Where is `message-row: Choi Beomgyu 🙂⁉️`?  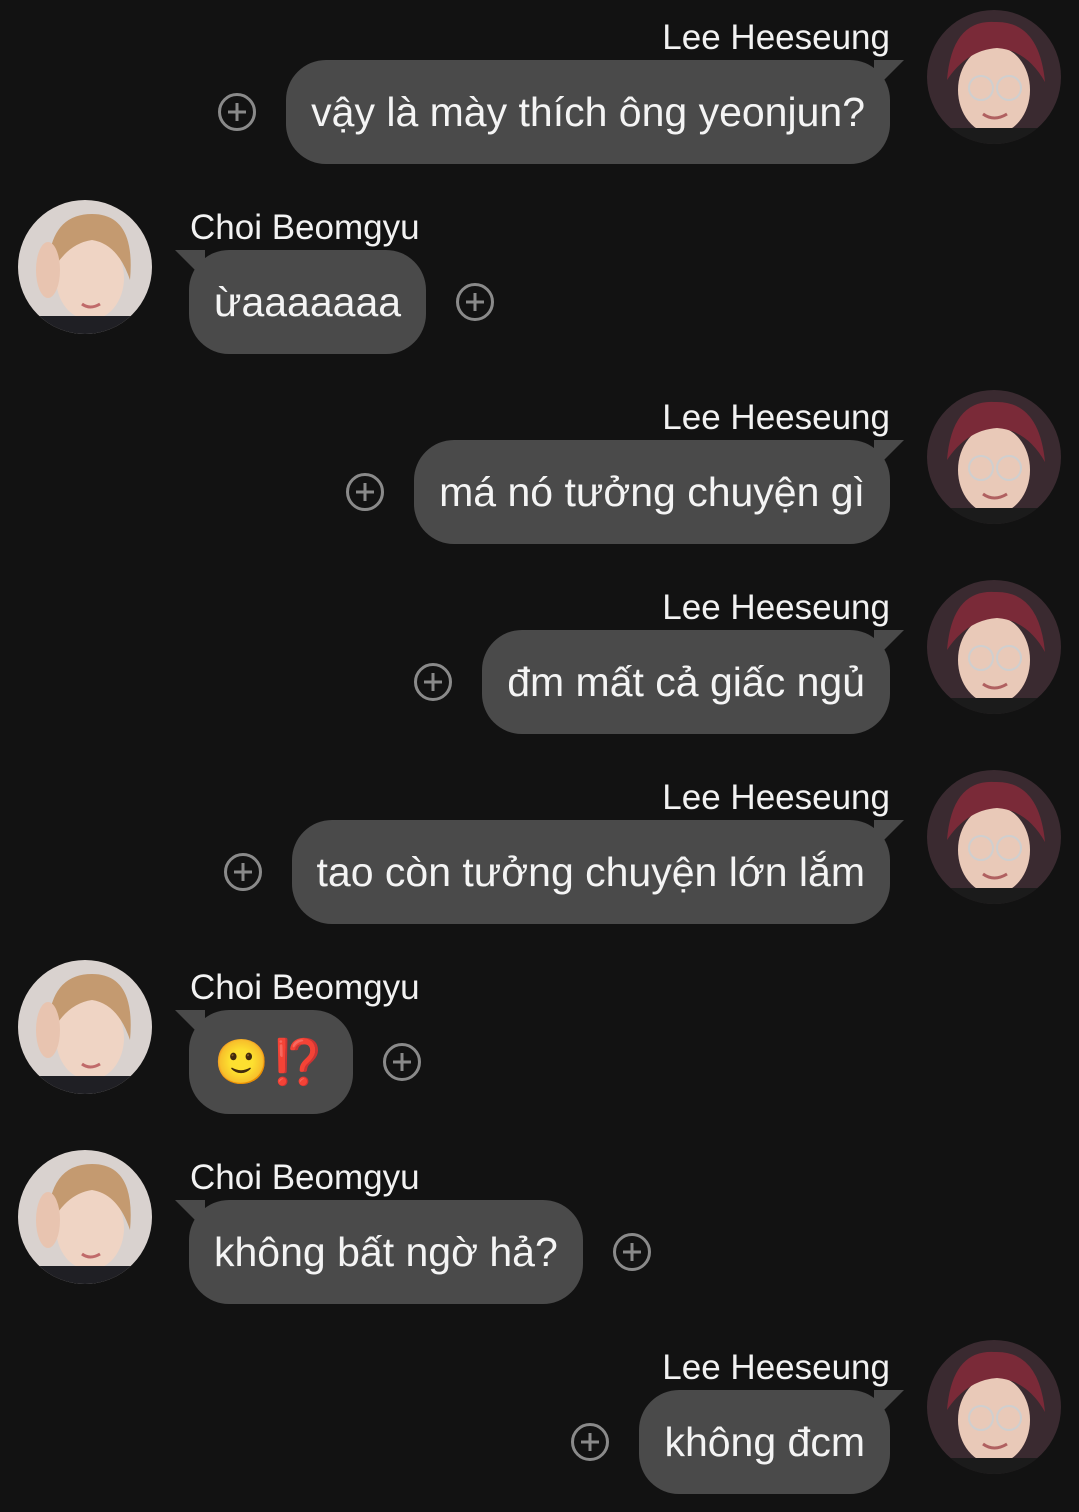
message-row: Choi Beomgyu 🙂⁉️ is located at coordinates (539, 1035).